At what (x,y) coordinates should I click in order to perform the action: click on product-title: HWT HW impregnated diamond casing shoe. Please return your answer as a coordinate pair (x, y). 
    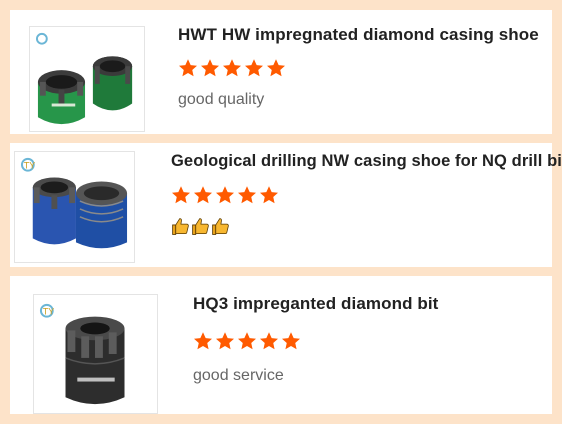
    Looking at the image, I should click on (358, 35).